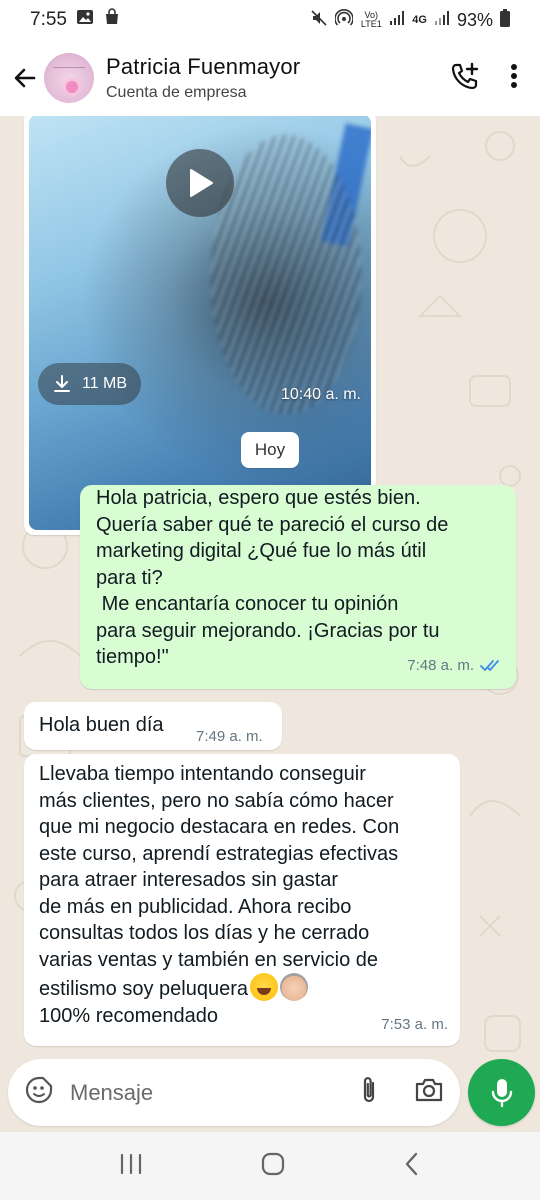  Describe the element at coordinates (270, 450) in the screenshot. I see `day-separator: Hoy` at that location.